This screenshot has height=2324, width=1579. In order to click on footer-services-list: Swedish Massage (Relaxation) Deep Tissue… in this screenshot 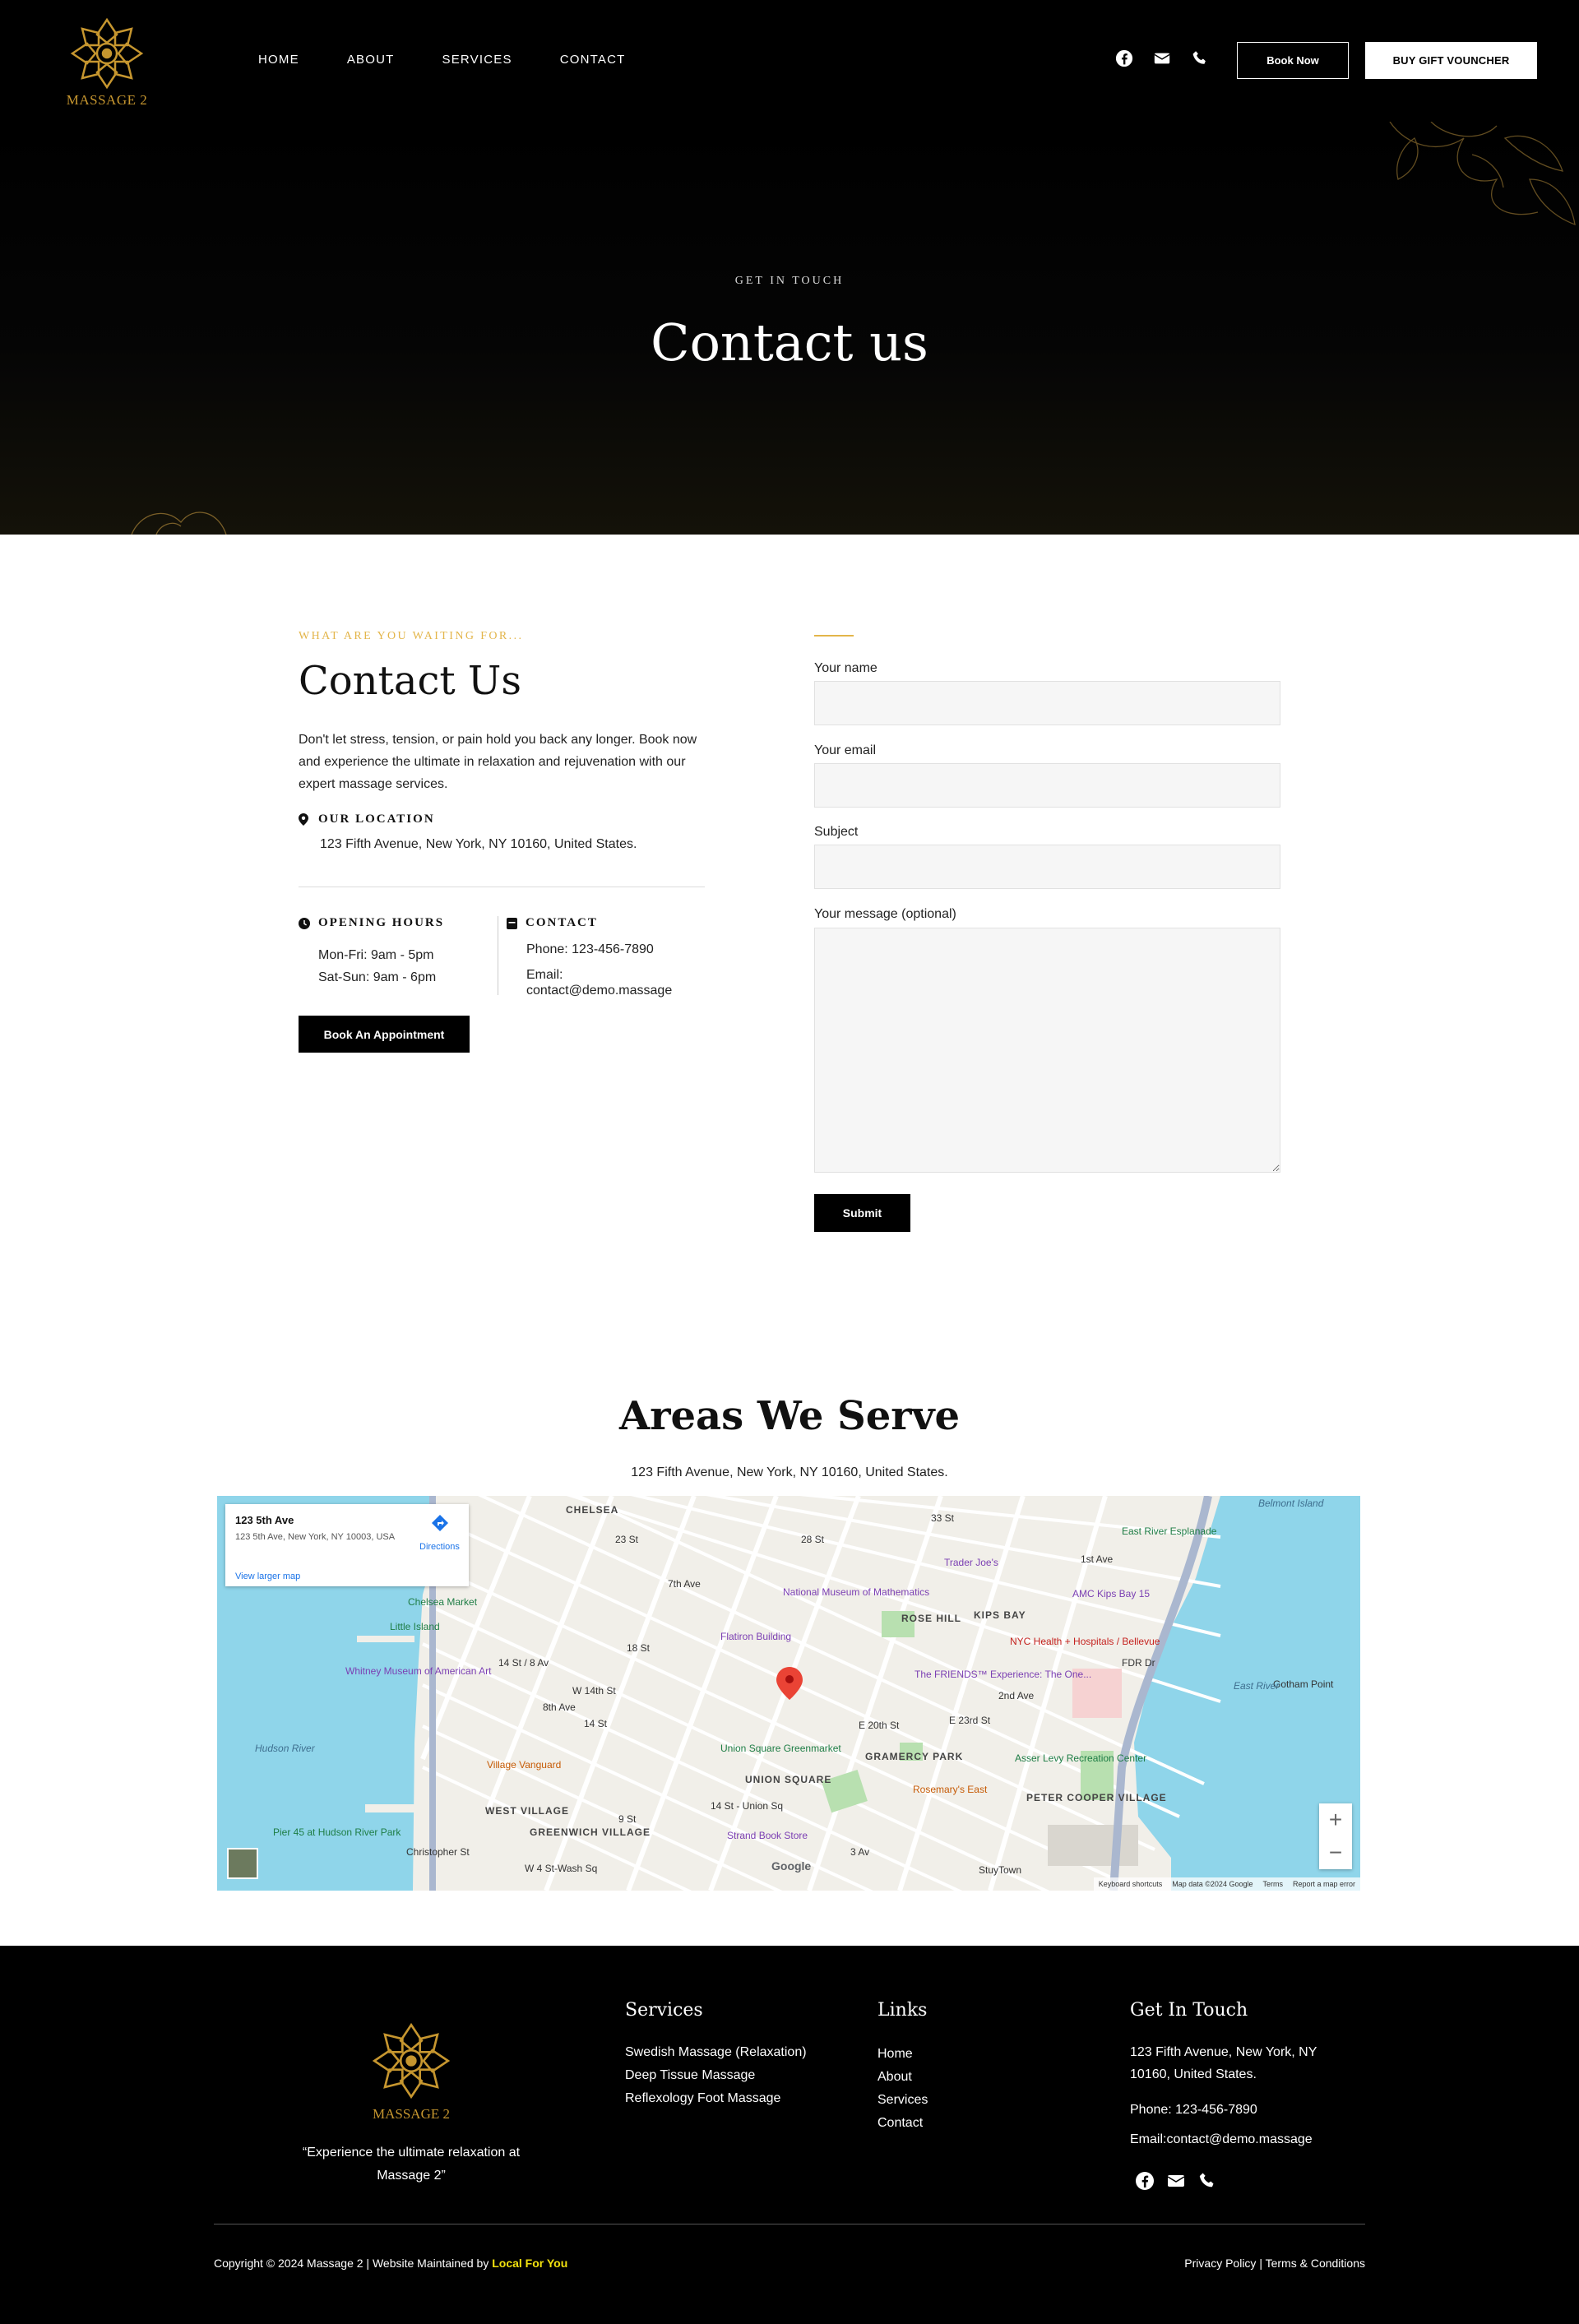, I will do `click(716, 2075)`.